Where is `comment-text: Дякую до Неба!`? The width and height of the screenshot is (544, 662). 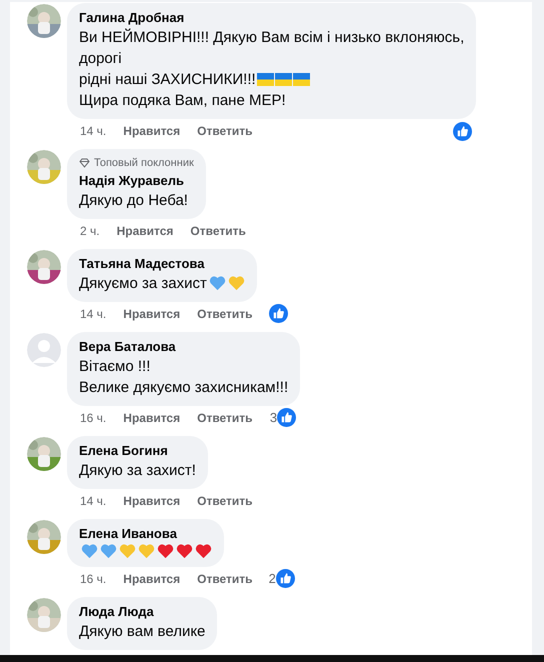 comment-text: Дякую до Неба! is located at coordinates (133, 200).